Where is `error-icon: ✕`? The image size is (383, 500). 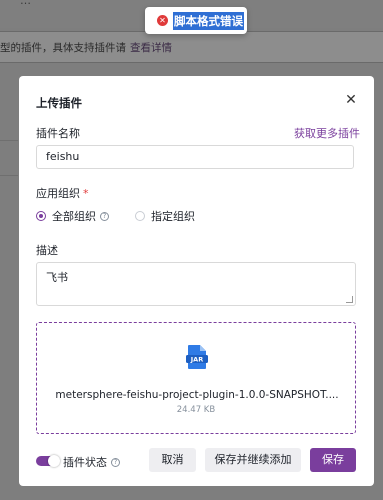
error-icon: ✕ is located at coordinates (162, 20).